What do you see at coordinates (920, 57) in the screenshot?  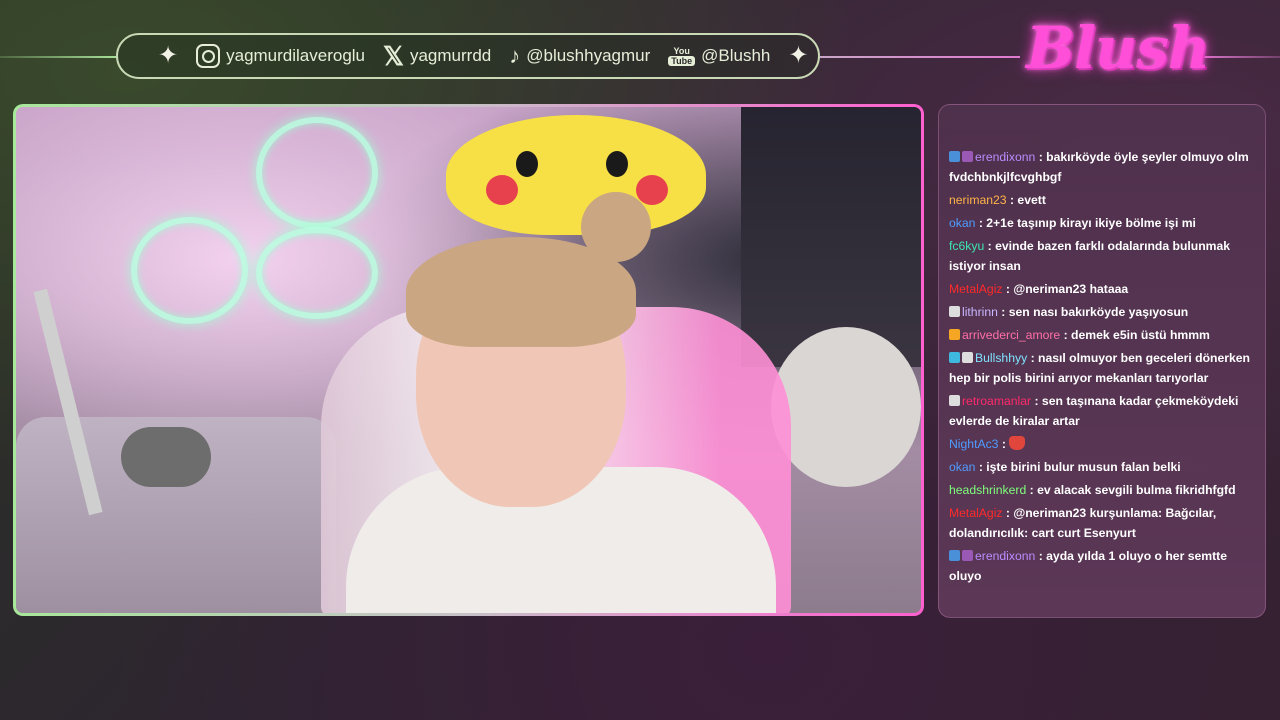 I see `top-decor-line-right` at bounding box center [920, 57].